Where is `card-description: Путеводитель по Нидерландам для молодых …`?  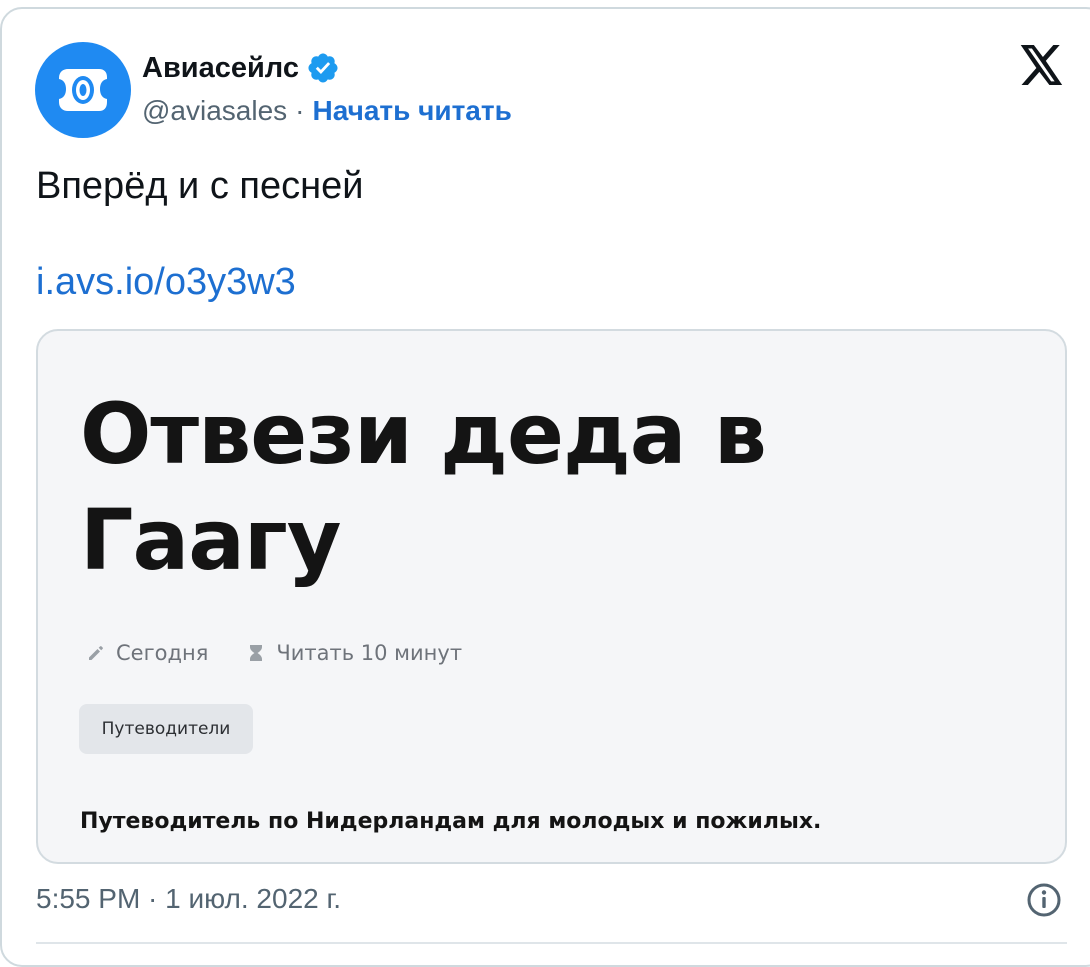 card-description: Путеводитель по Нидерландам для молодых … is located at coordinates (451, 821).